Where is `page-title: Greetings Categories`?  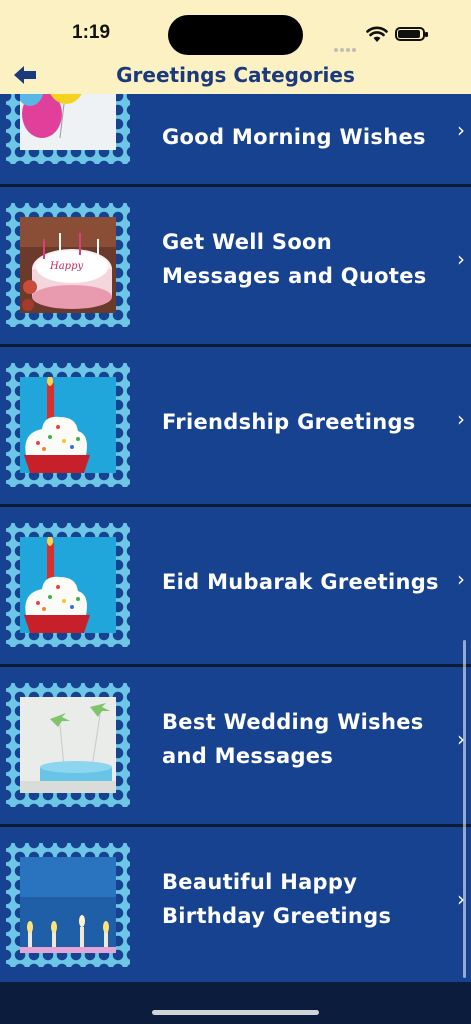
page-title: Greetings Categories is located at coordinates (235, 75).